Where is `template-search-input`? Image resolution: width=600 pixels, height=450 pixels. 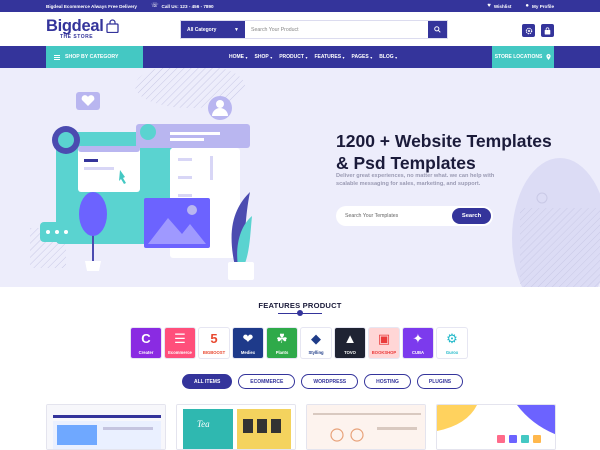 template-search-input is located at coordinates (398, 216).